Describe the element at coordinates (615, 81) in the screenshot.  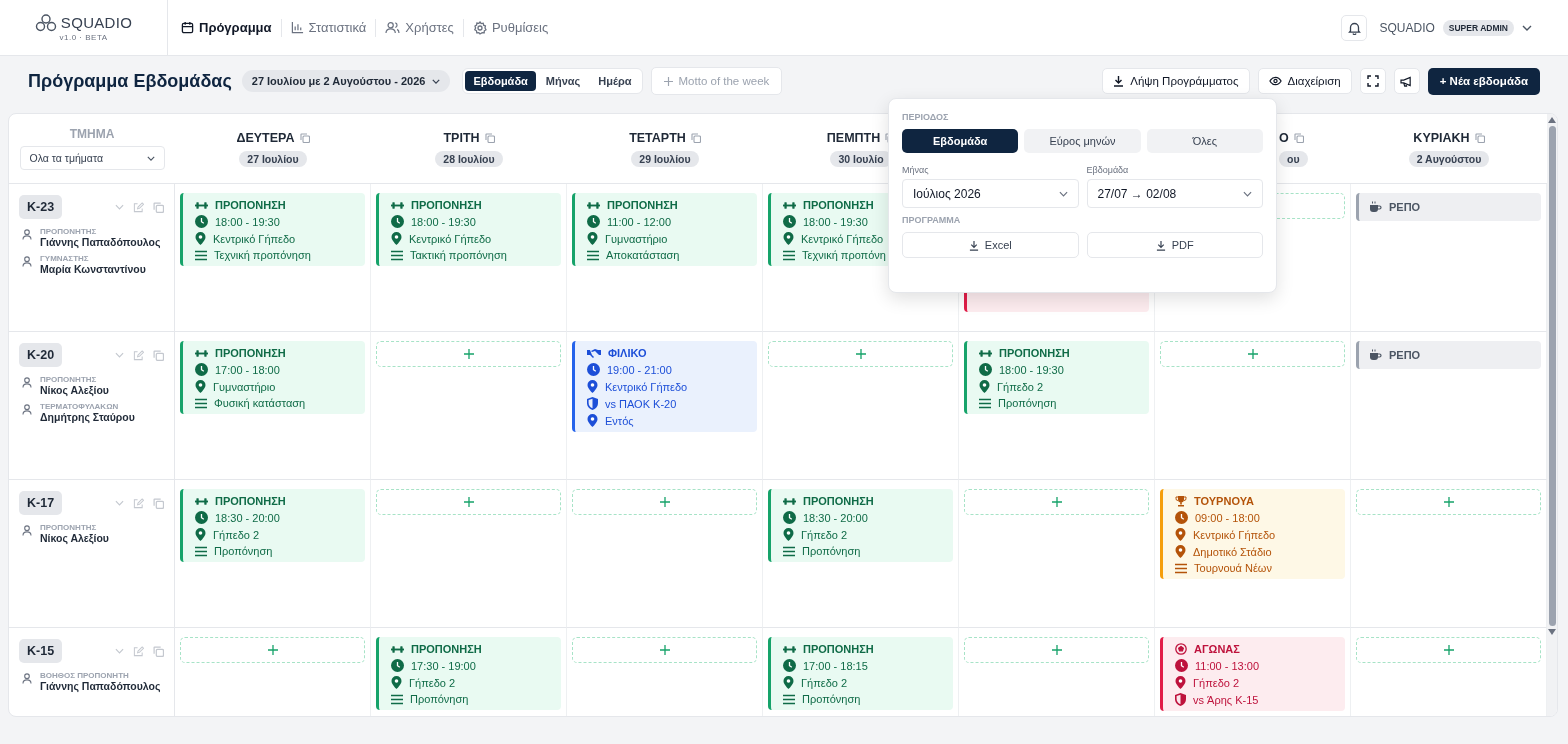
I see `view-tab: Ημέρα` at that location.